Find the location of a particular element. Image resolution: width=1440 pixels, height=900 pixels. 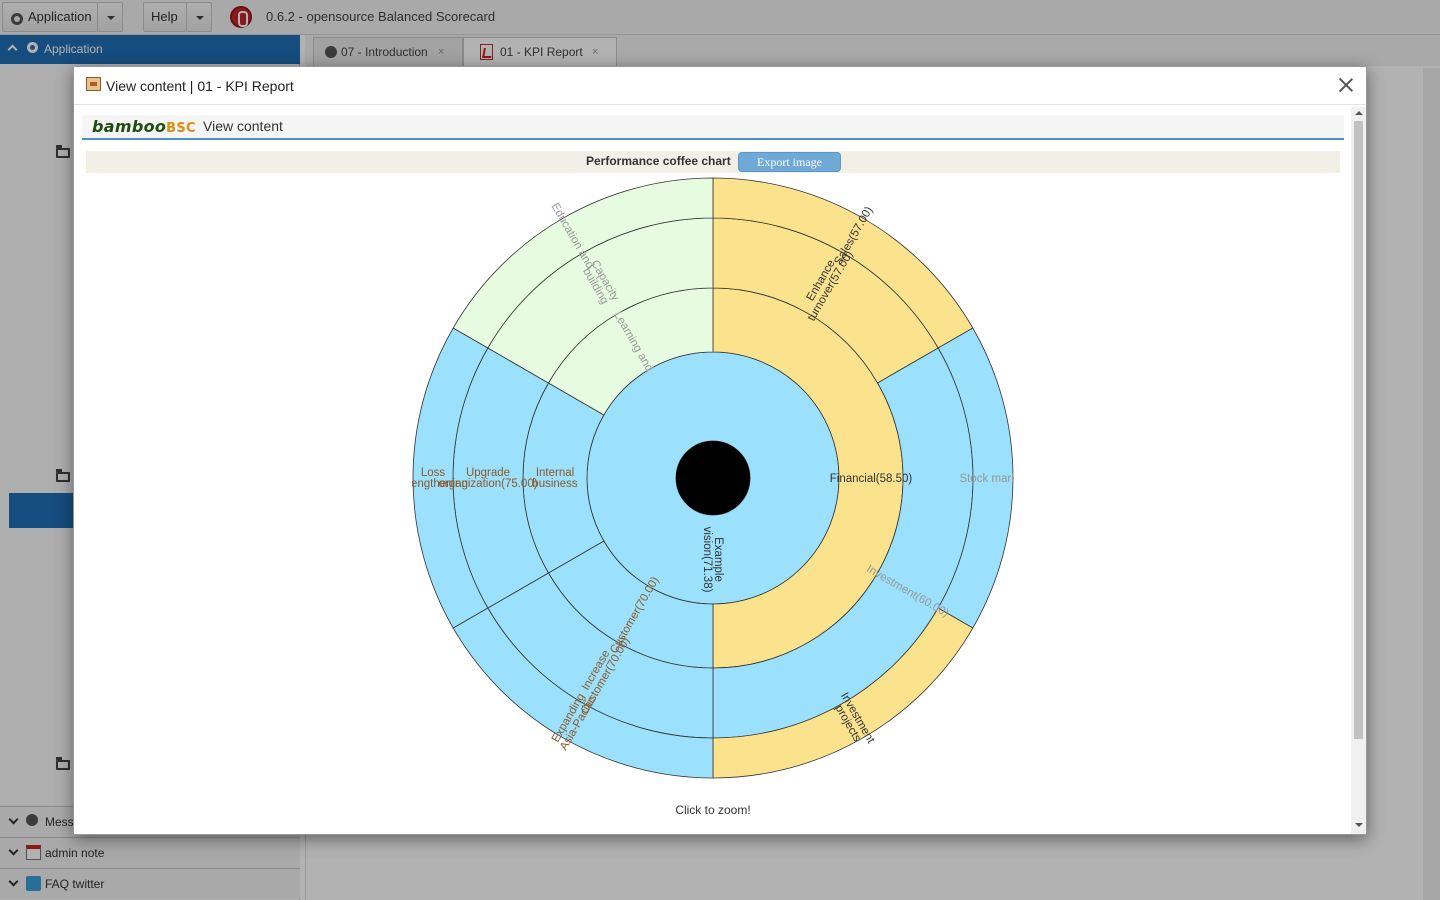

chart-center is located at coordinates (713, 478).